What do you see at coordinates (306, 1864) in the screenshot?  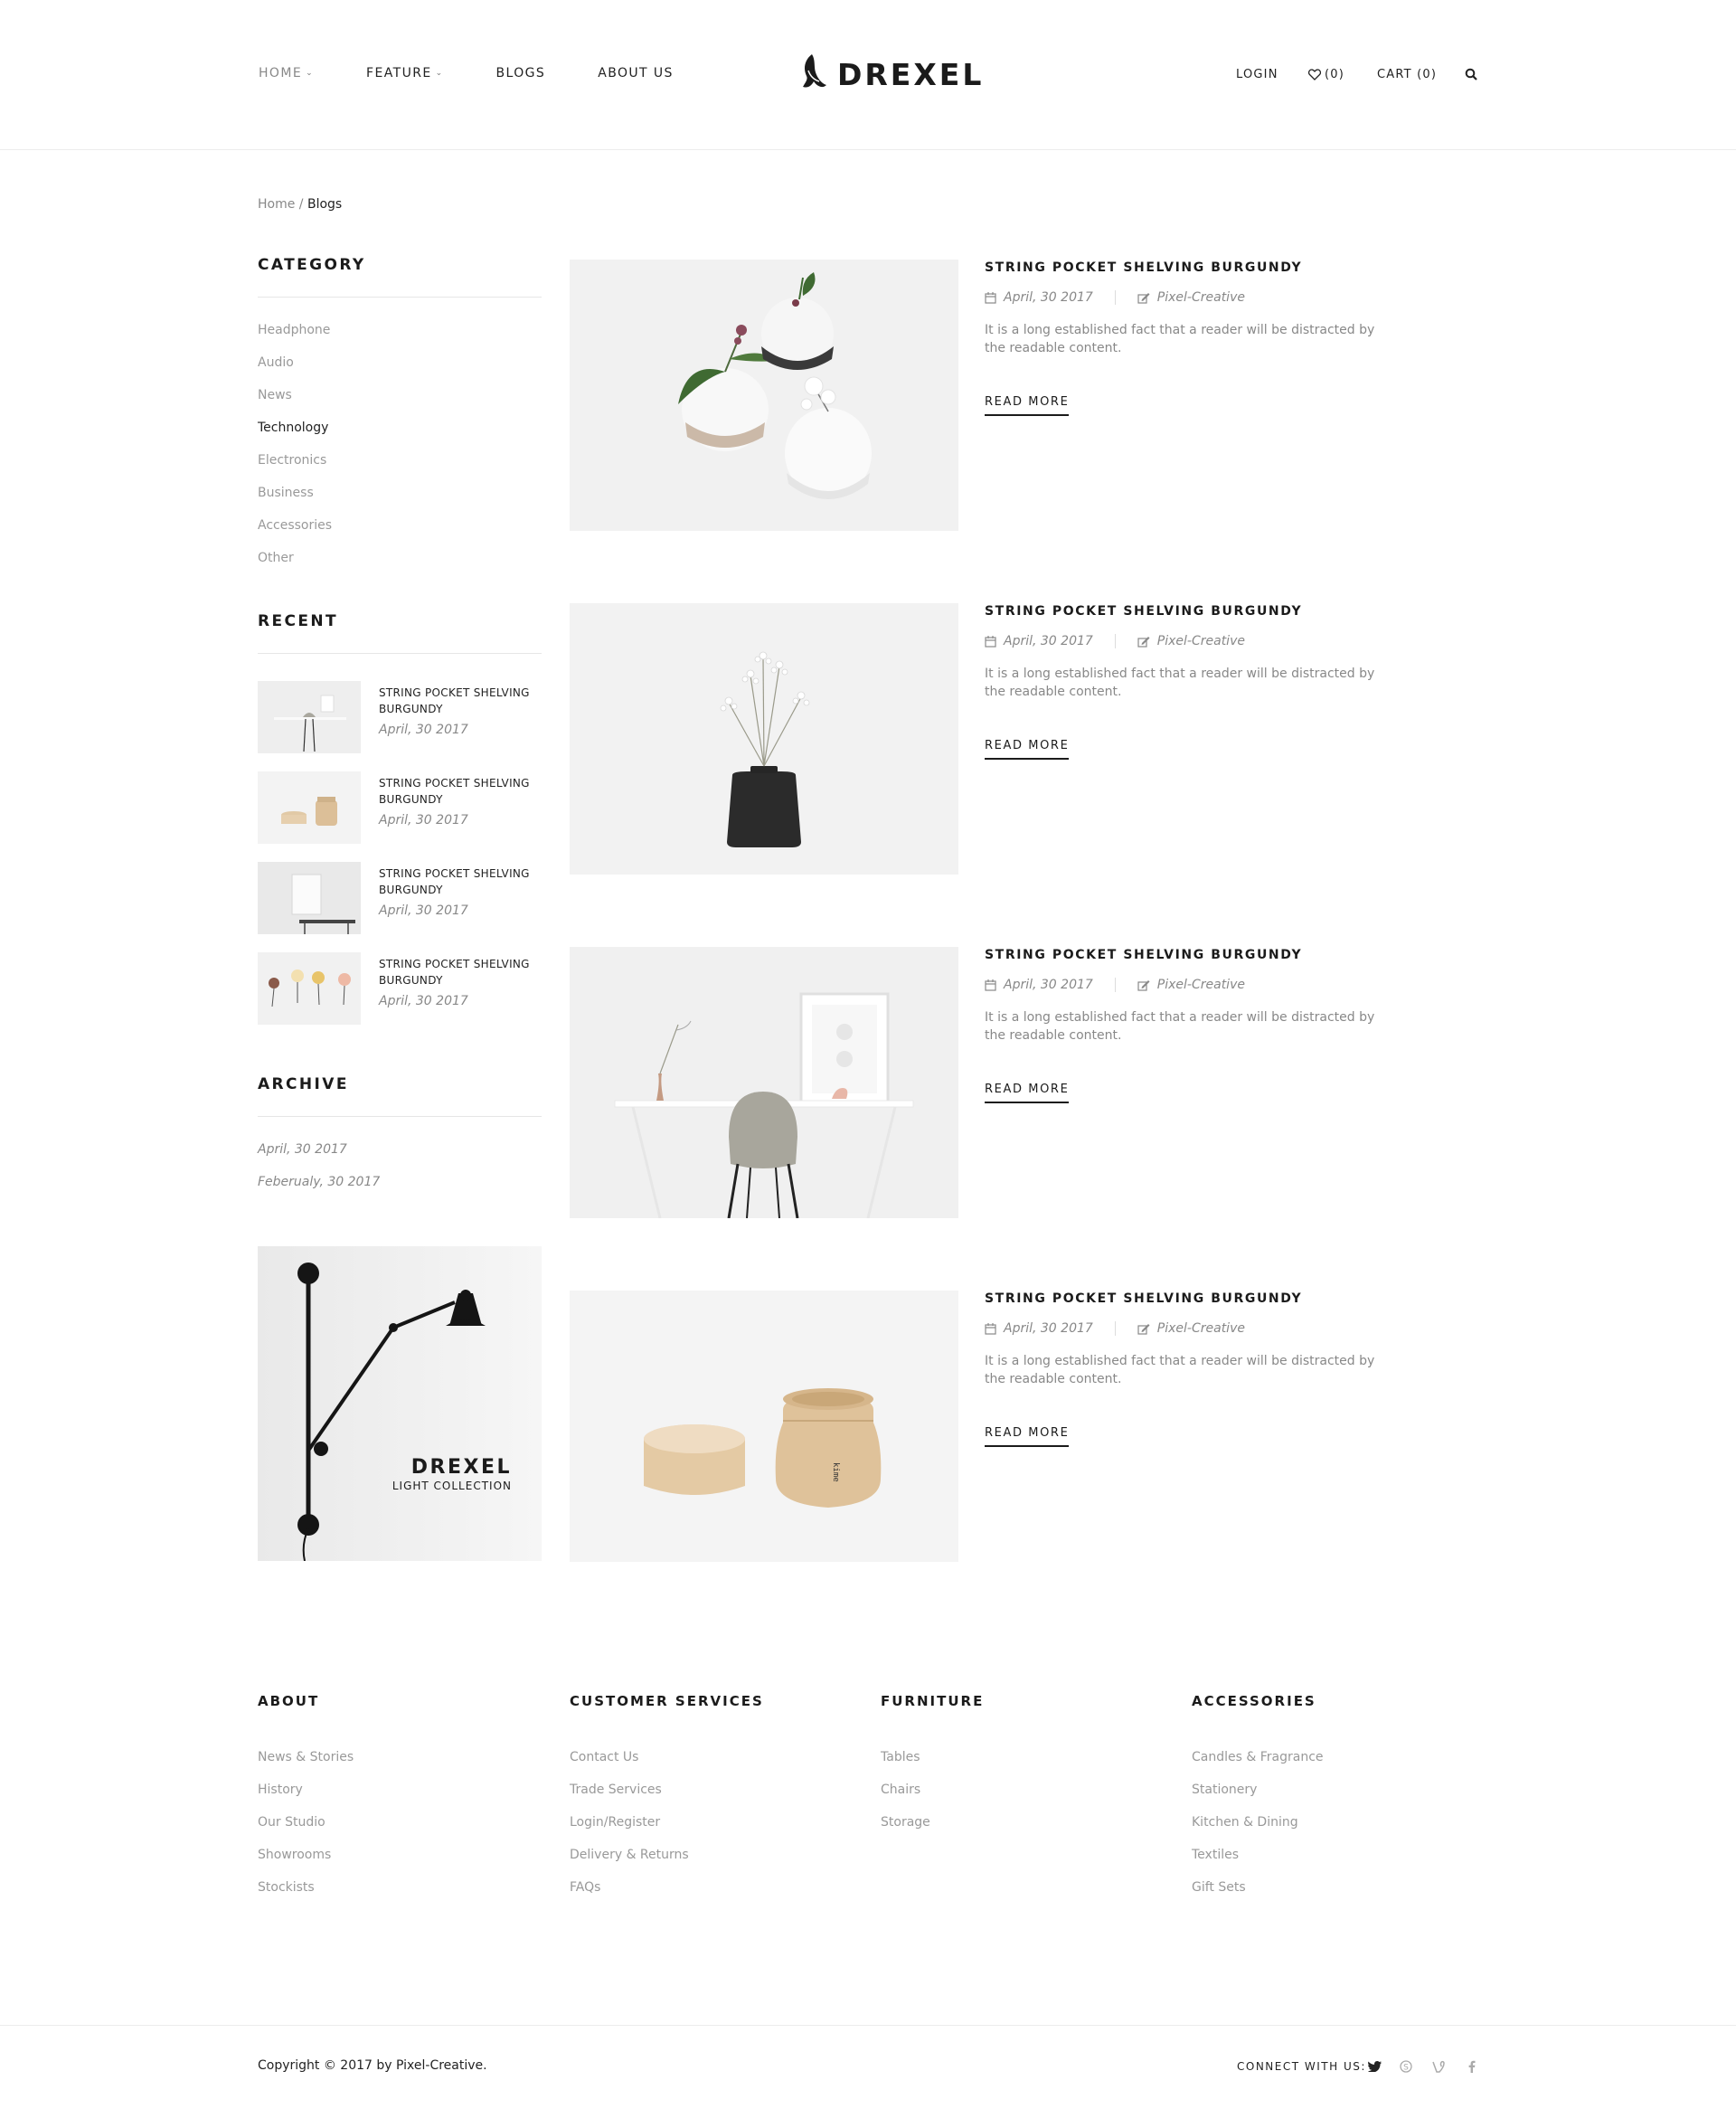 I see `footer-link: Showrooms` at bounding box center [306, 1864].